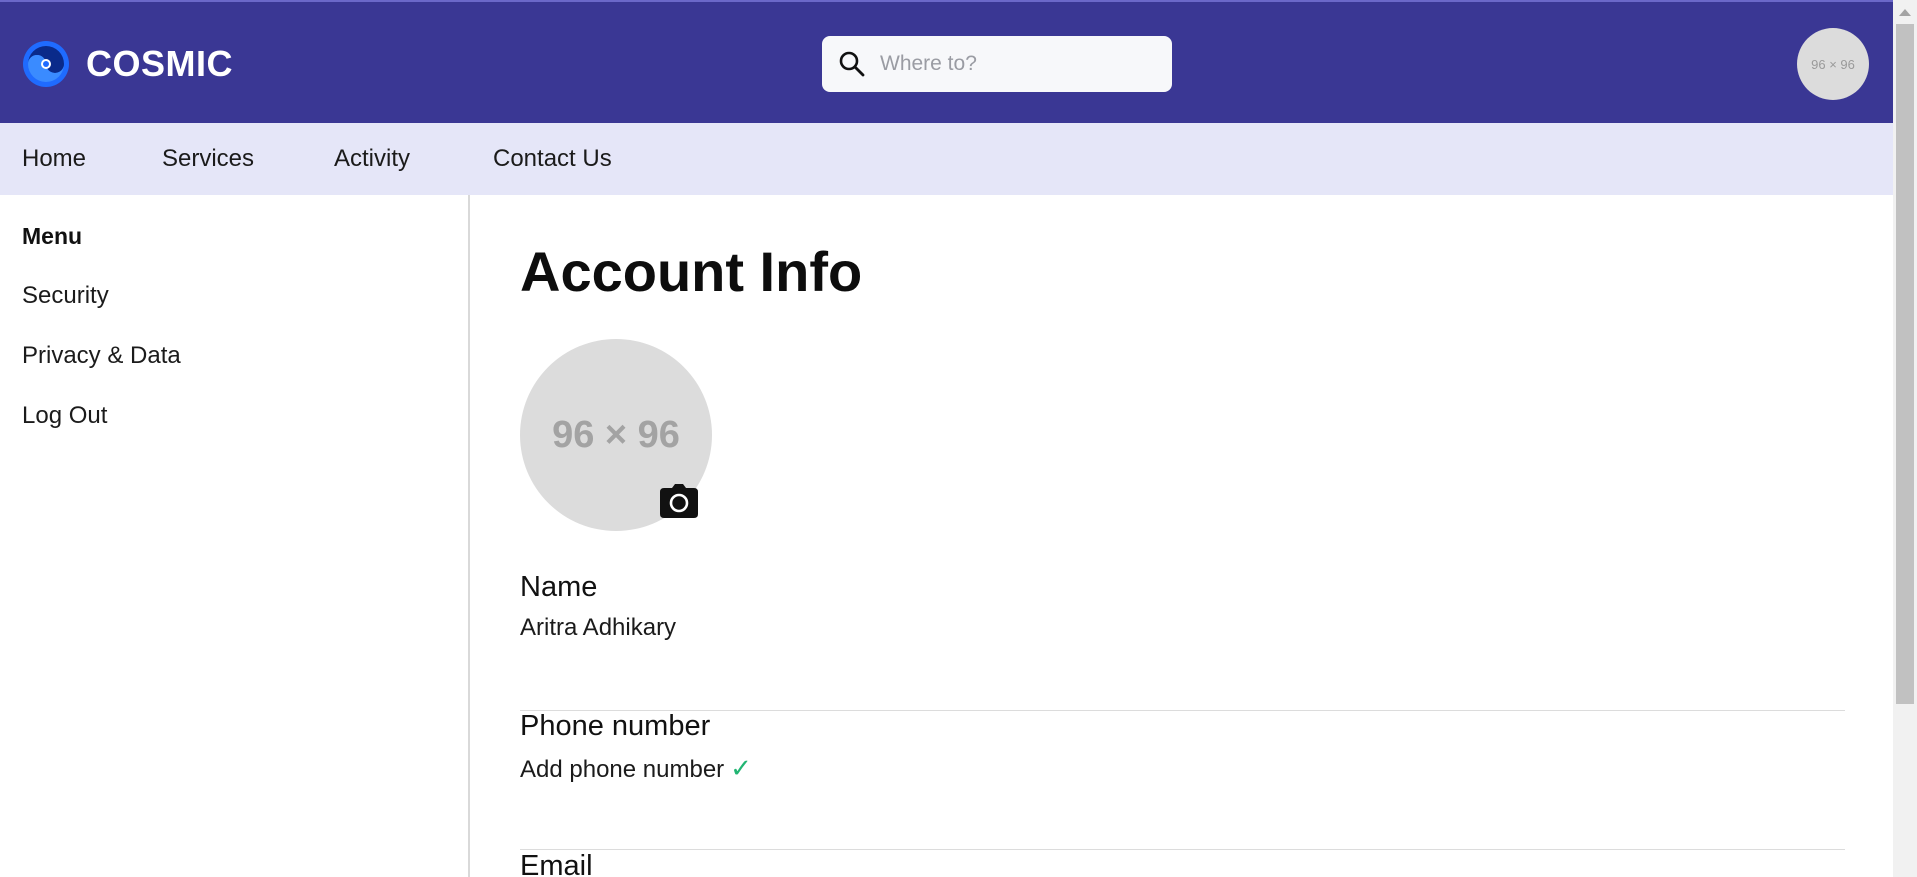  I want to click on sidebar-item-log-out: Log Out, so click(64, 416).